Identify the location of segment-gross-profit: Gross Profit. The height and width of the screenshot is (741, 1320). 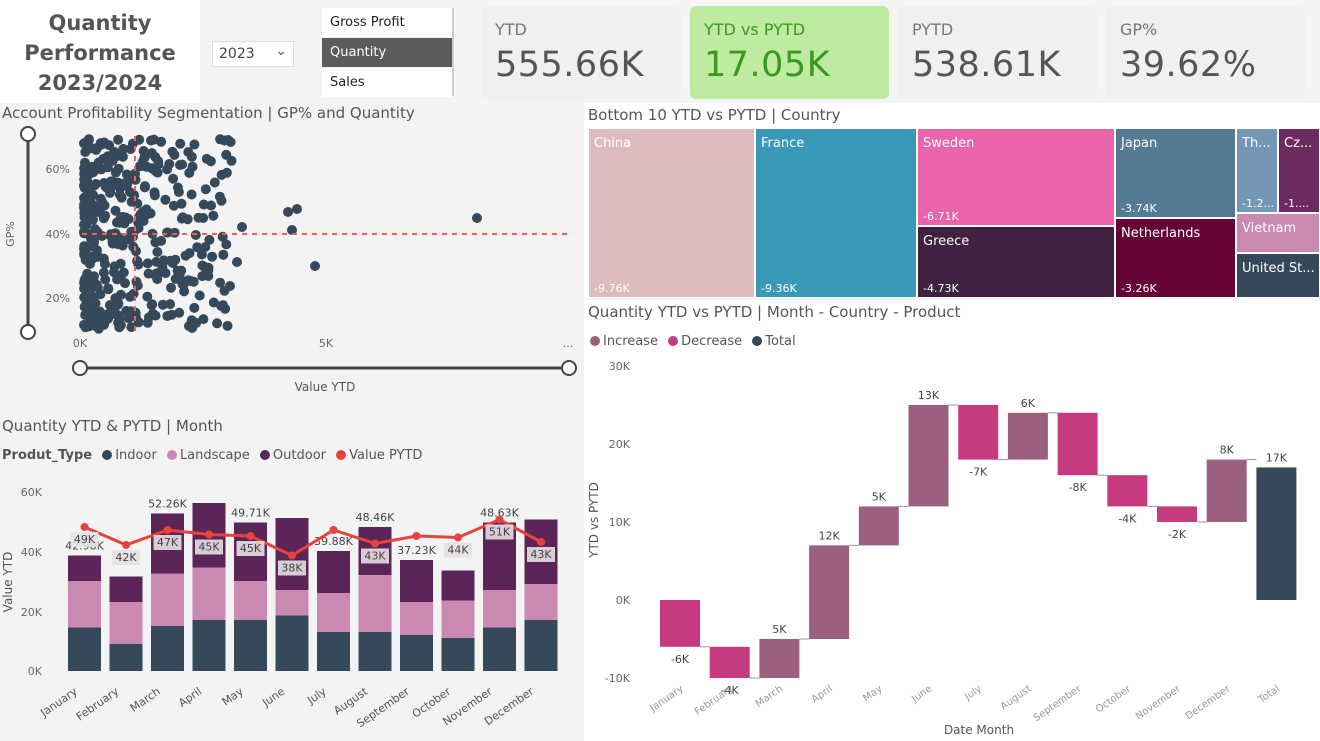
(387, 22).